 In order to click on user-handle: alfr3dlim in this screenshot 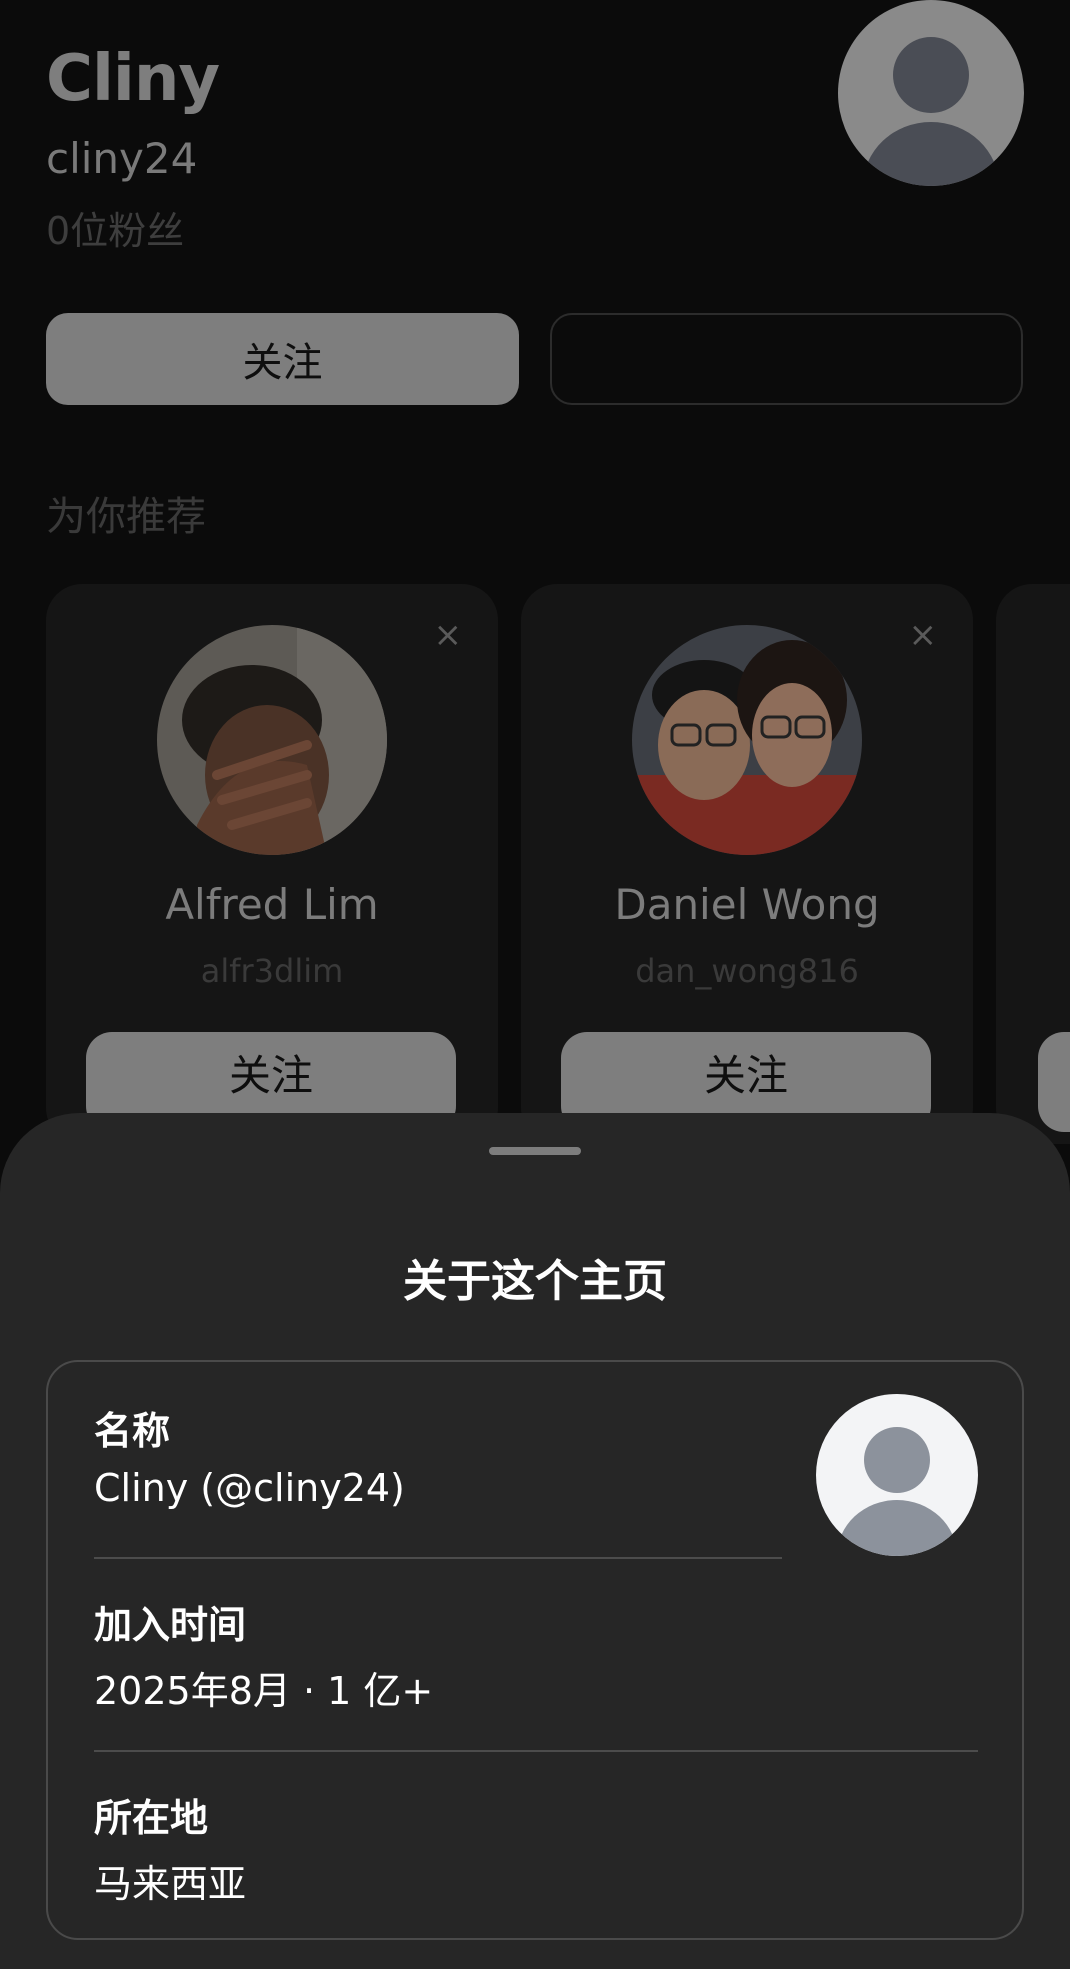, I will do `click(272, 971)`.